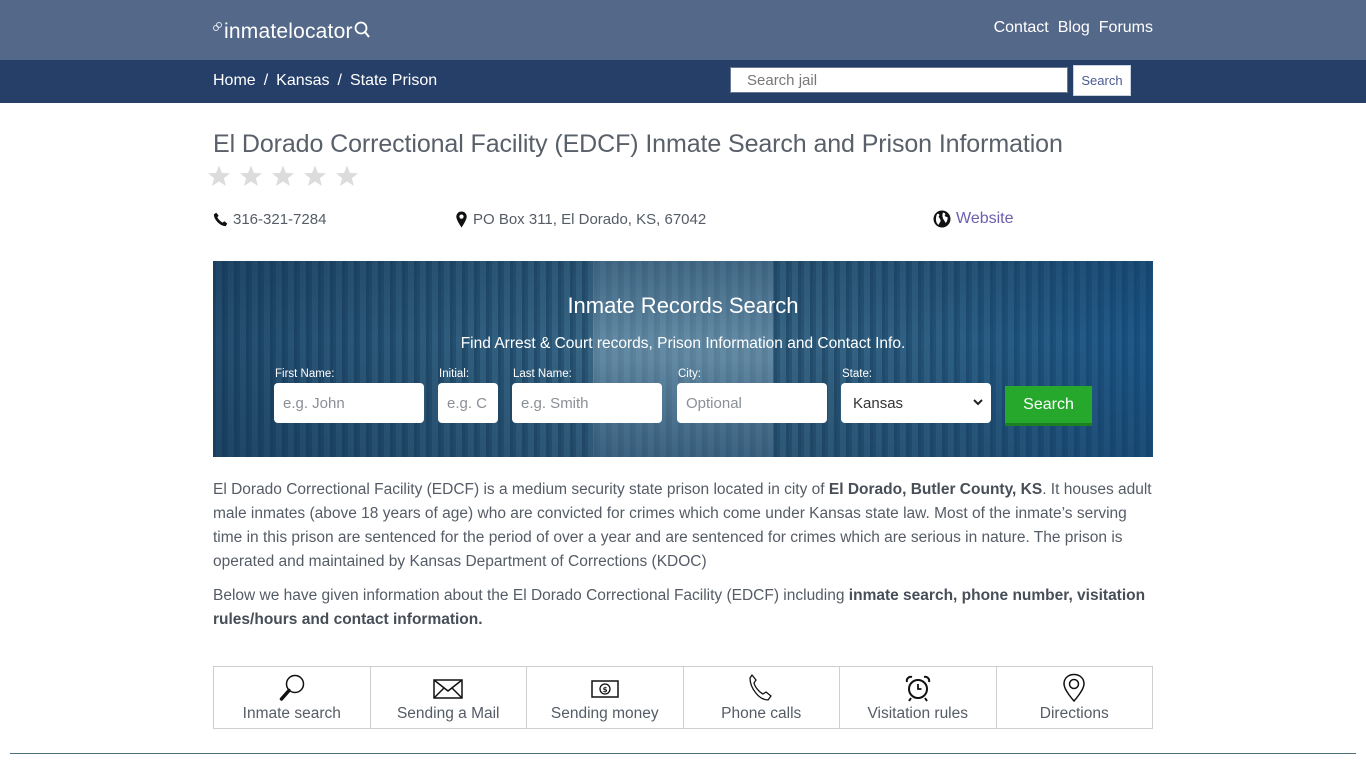  Describe the element at coordinates (291, 713) in the screenshot. I see `tile-label: Inmate search` at that location.